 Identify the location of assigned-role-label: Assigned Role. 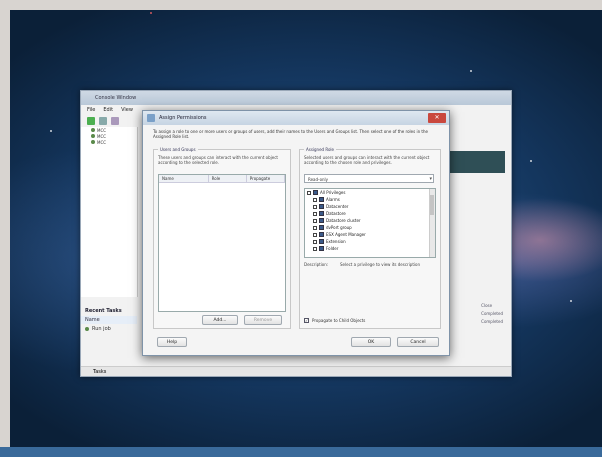
(320, 149).